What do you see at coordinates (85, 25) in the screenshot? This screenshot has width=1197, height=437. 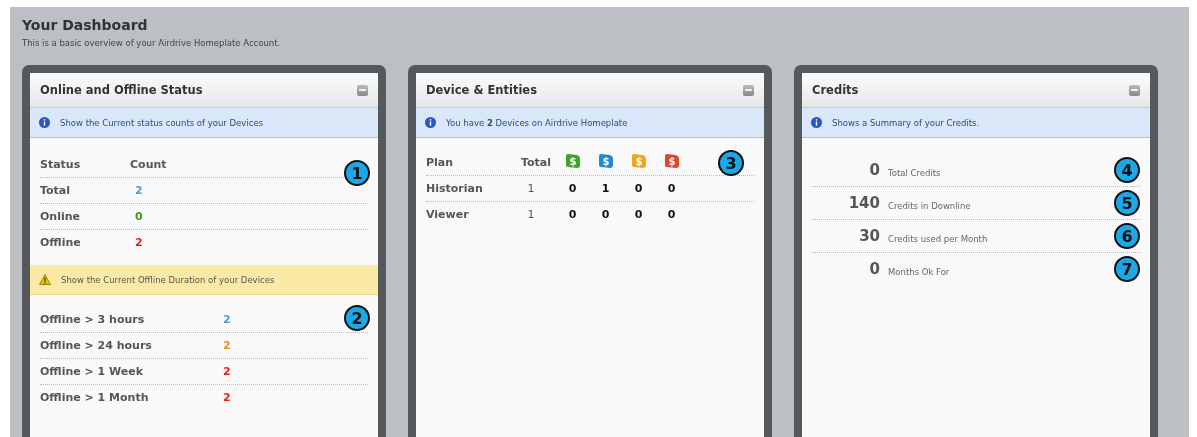 I see `page-title: Your Dashboard` at bounding box center [85, 25].